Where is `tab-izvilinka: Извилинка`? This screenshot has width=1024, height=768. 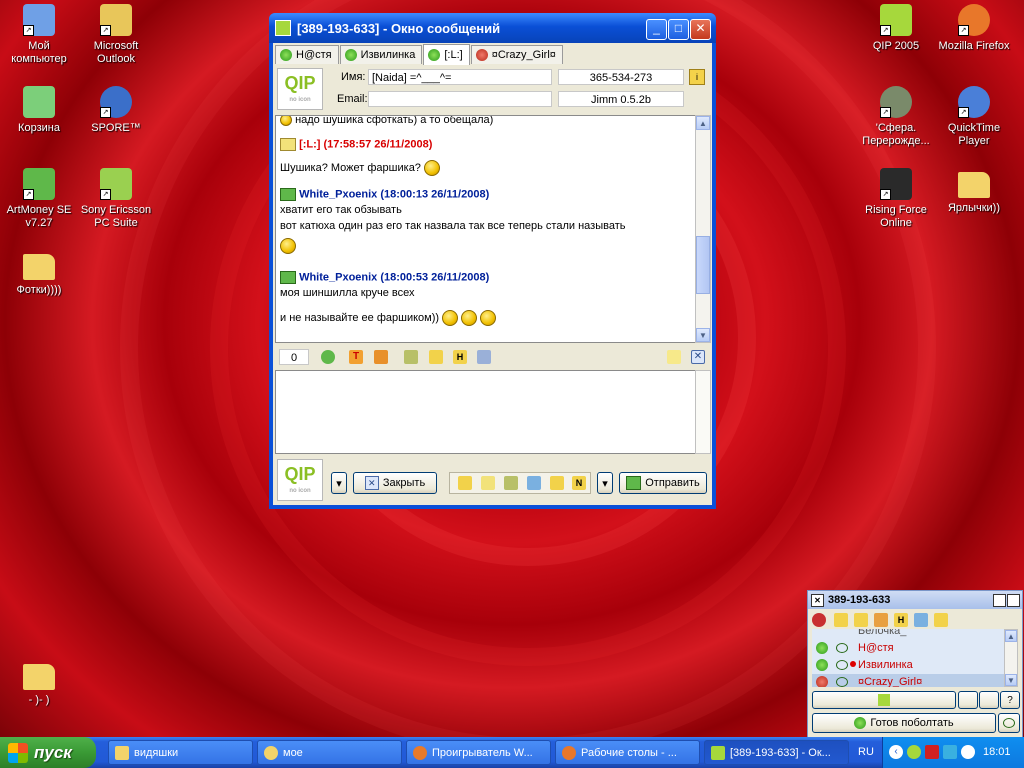
tab-izvilinka: Извилинка is located at coordinates (381, 54).